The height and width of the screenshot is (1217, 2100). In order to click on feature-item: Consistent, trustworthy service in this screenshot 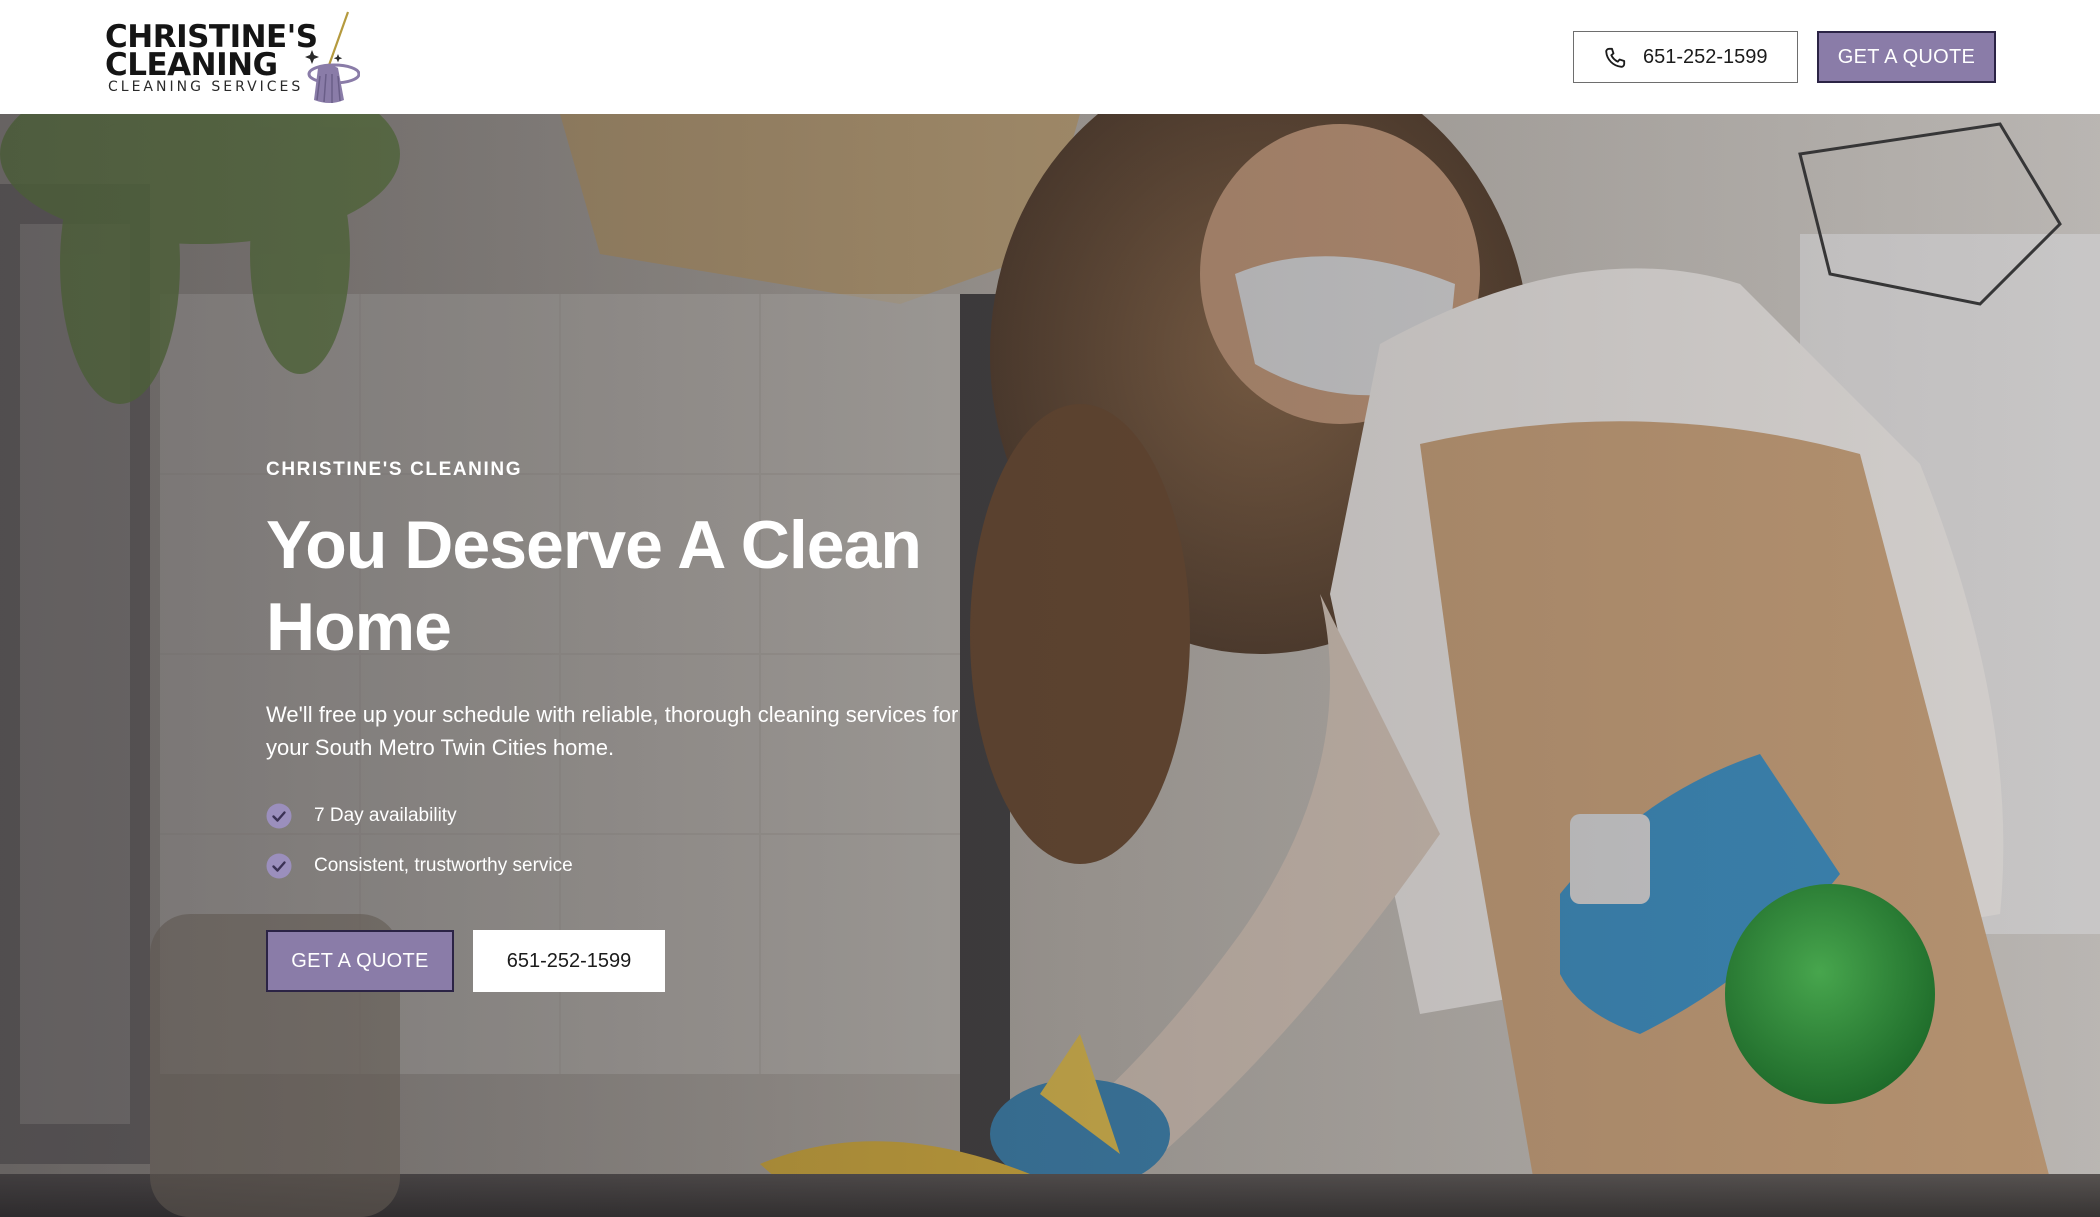, I will do `click(419, 866)`.